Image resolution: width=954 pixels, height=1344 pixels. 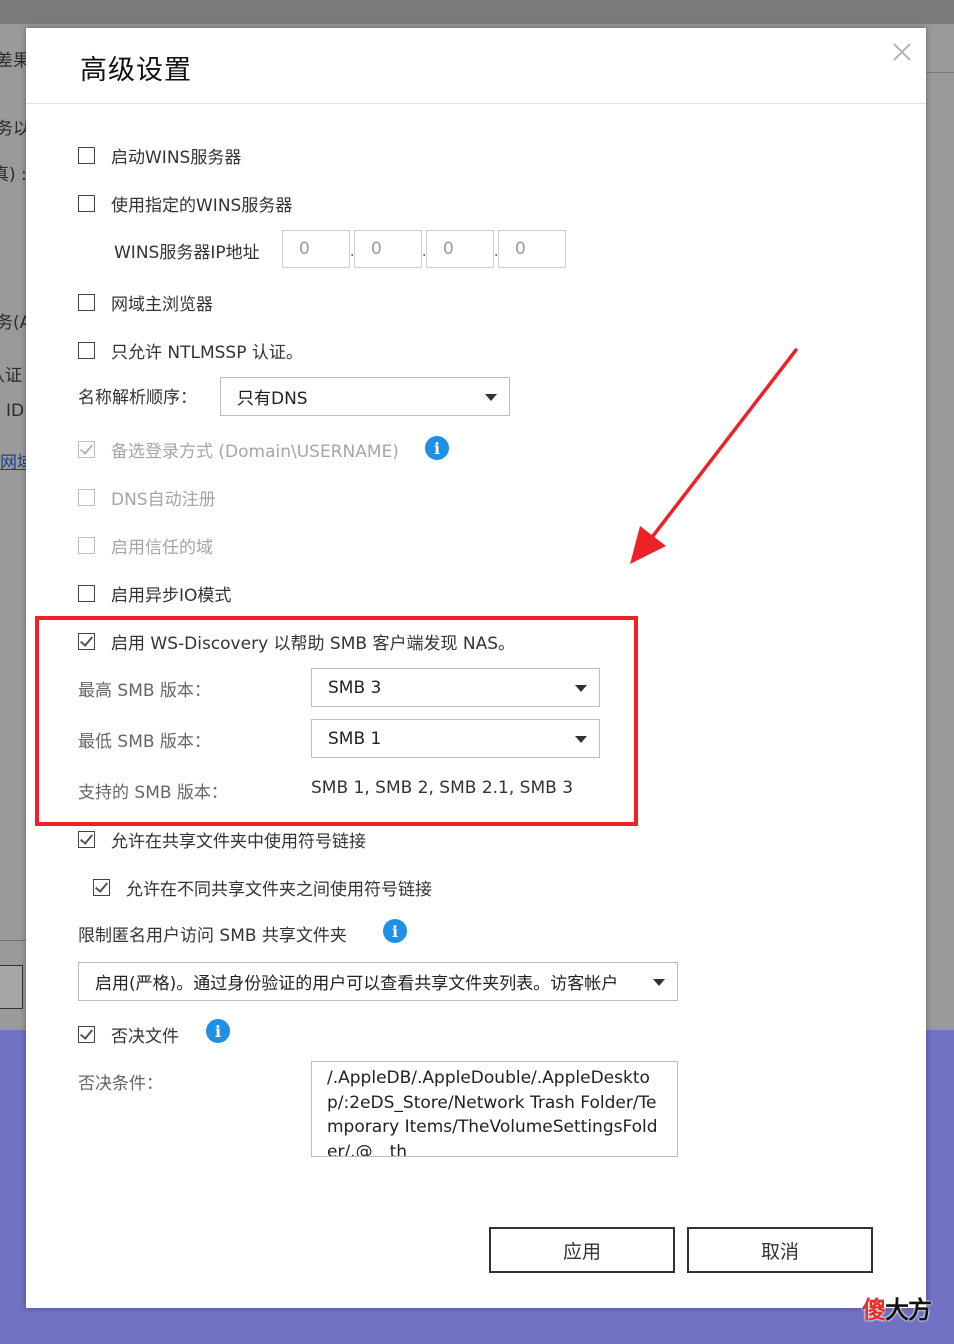 I want to click on wins-ip-octet-1: 0, so click(x=316, y=249).